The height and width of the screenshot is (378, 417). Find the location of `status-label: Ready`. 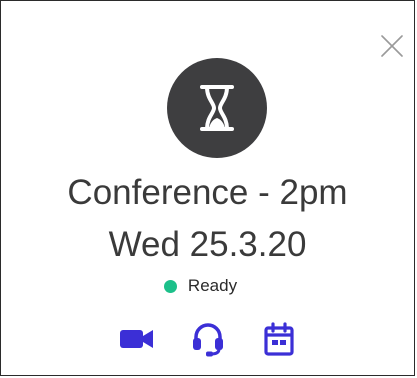

status-label: Ready is located at coordinates (212, 285).